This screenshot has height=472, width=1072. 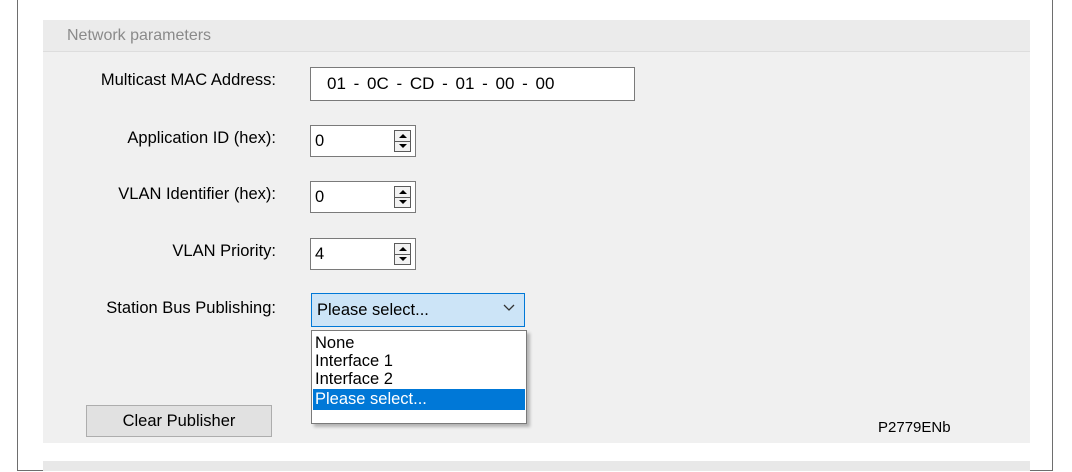 I want to click on application-id-value: 0, so click(x=320, y=141).